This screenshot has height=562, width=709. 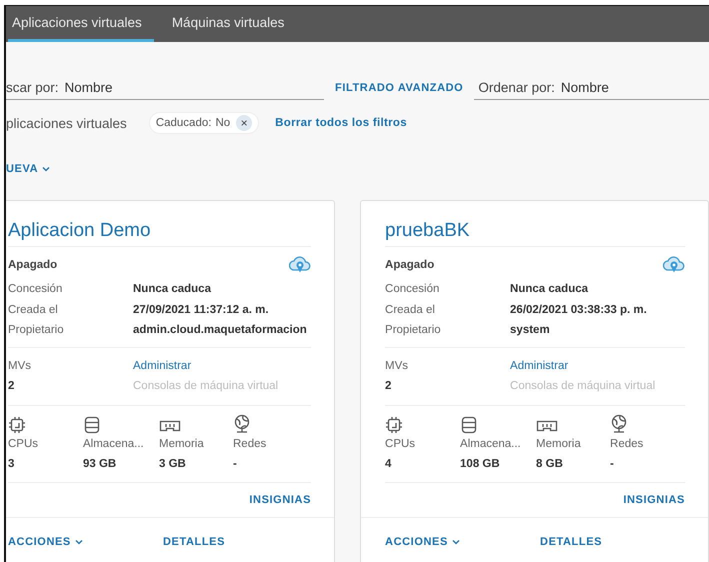 What do you see at coordinates (579, 310) in the screenshot?
I see `field-value: 26/02/2021 03:38:33 p. m.` at bounding box center [579, 310].